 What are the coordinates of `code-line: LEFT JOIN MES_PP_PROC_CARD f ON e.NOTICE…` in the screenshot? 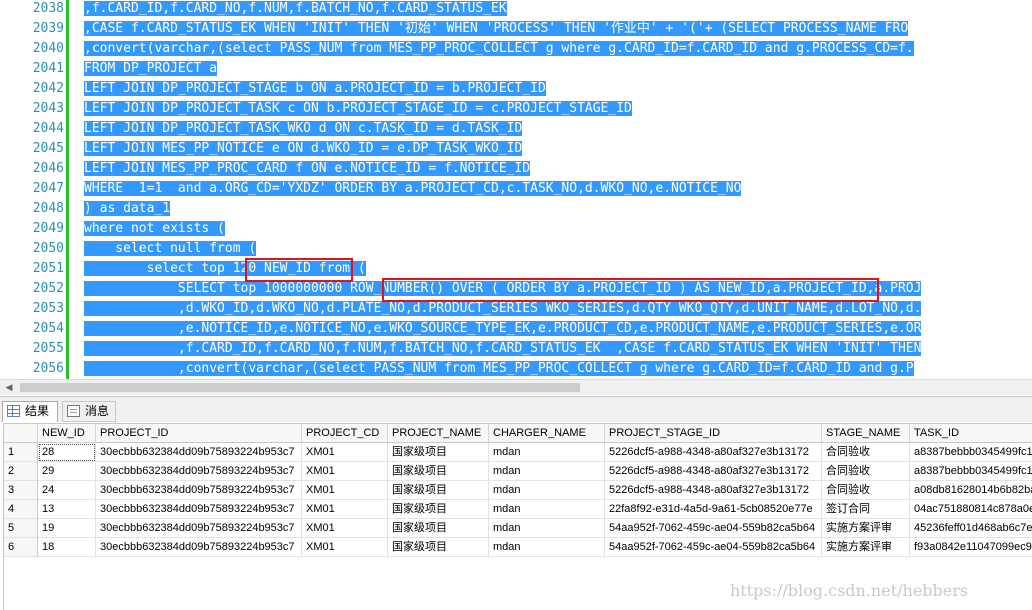 It's located at (307, 169).